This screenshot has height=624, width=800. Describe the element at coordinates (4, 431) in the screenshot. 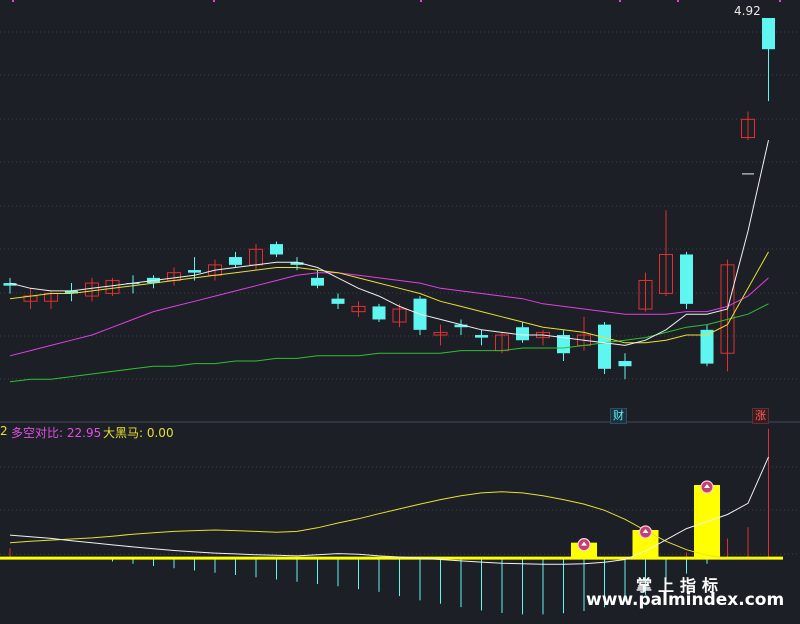

I see `indicator-prefix: 2` at that location.